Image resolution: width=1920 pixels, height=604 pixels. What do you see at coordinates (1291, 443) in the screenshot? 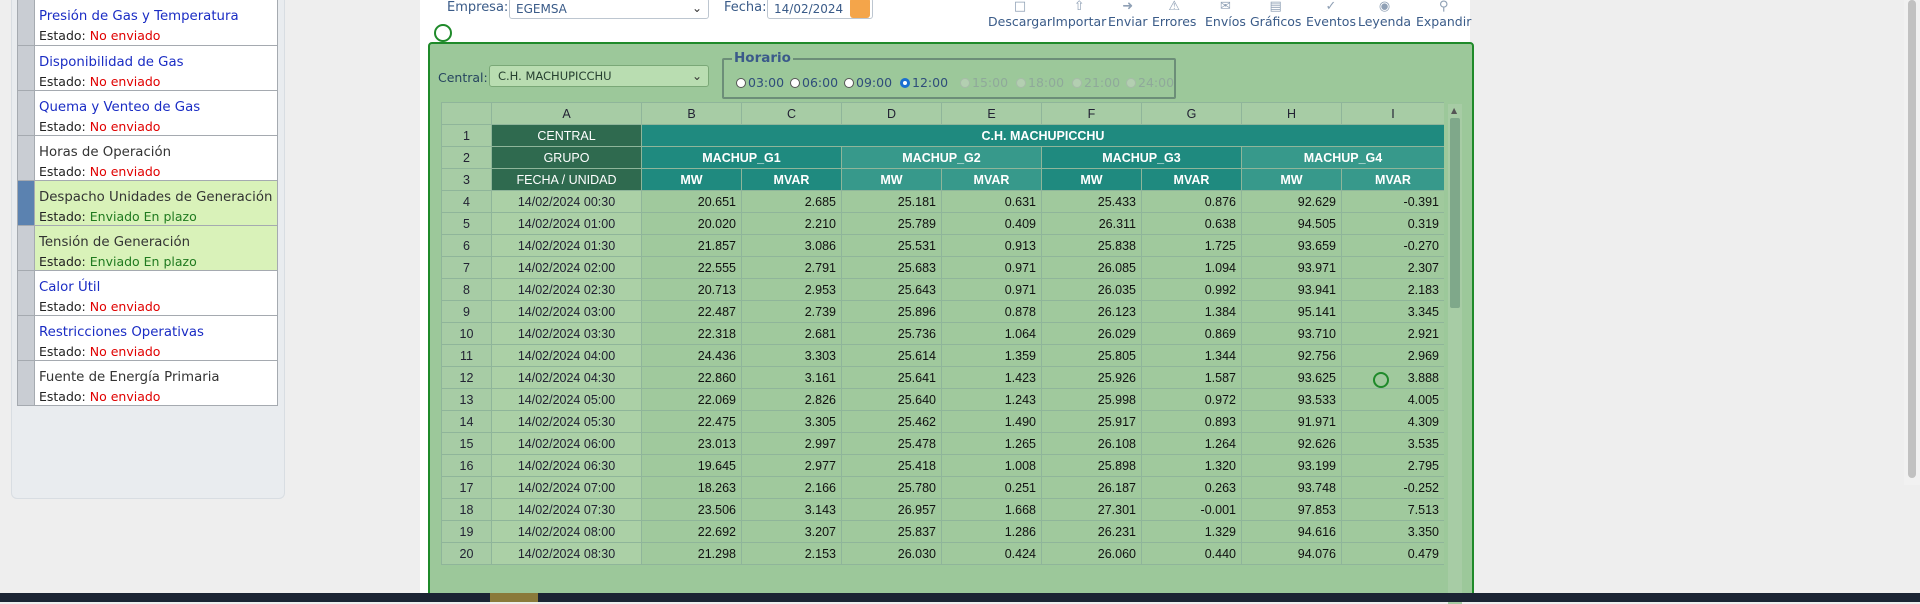
I see `value-cell: 92.626` at bounding box center [1291, 443].